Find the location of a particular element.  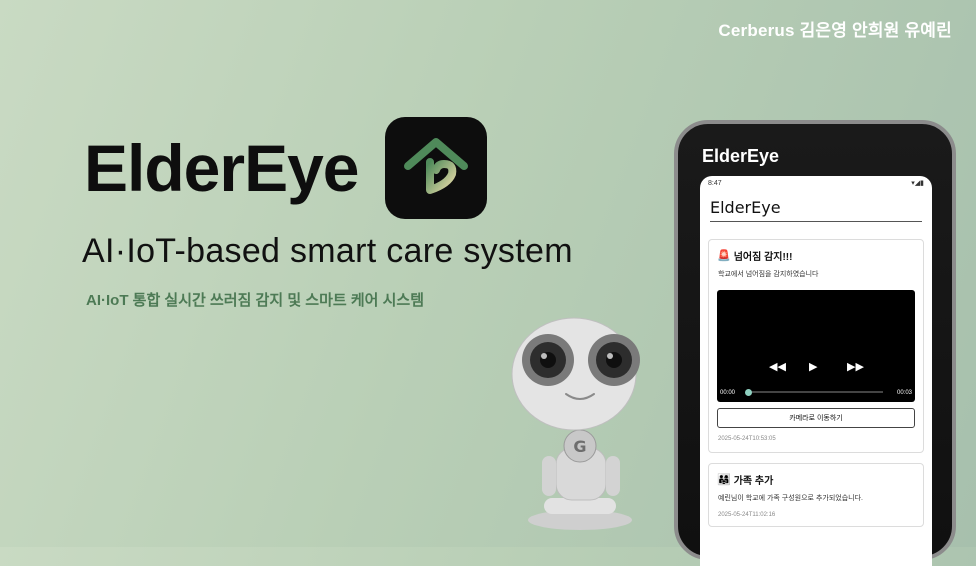

family-icon: 👨‍👩‍👧 is located at coordinates (724, 480).